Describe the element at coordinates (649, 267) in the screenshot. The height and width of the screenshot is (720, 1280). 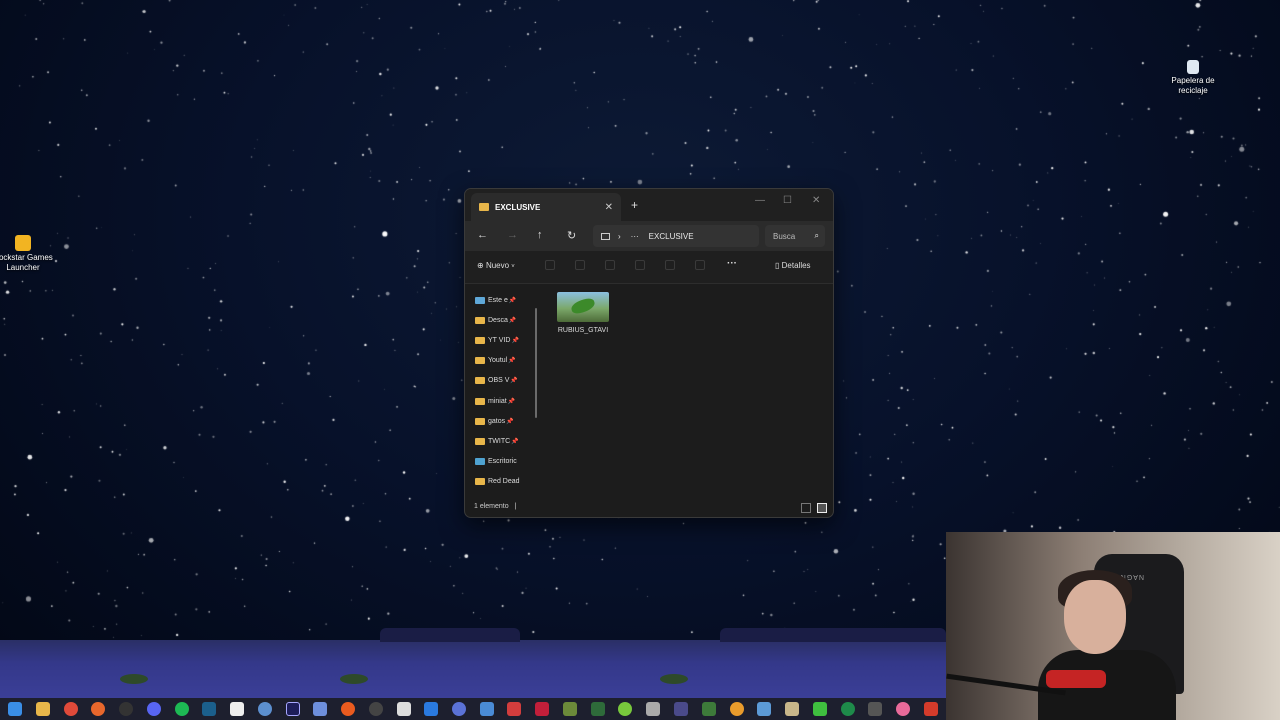
I see `command-bar: ⊕ Nuevo ˅ ··· ▯ Detalles` at that location.